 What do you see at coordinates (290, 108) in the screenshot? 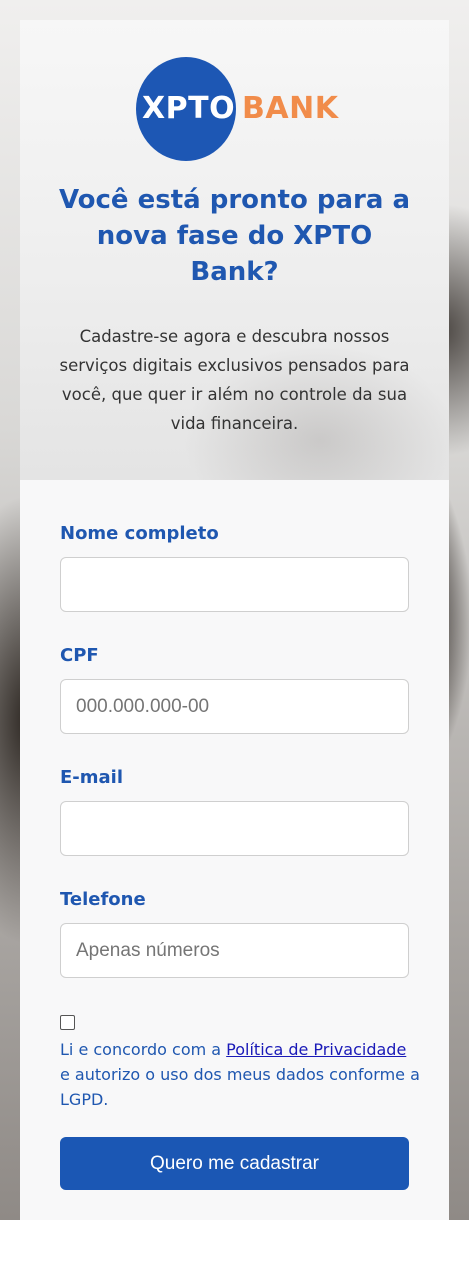
I see `logo-bank-text: BANK` at bounding box center [290, 108].